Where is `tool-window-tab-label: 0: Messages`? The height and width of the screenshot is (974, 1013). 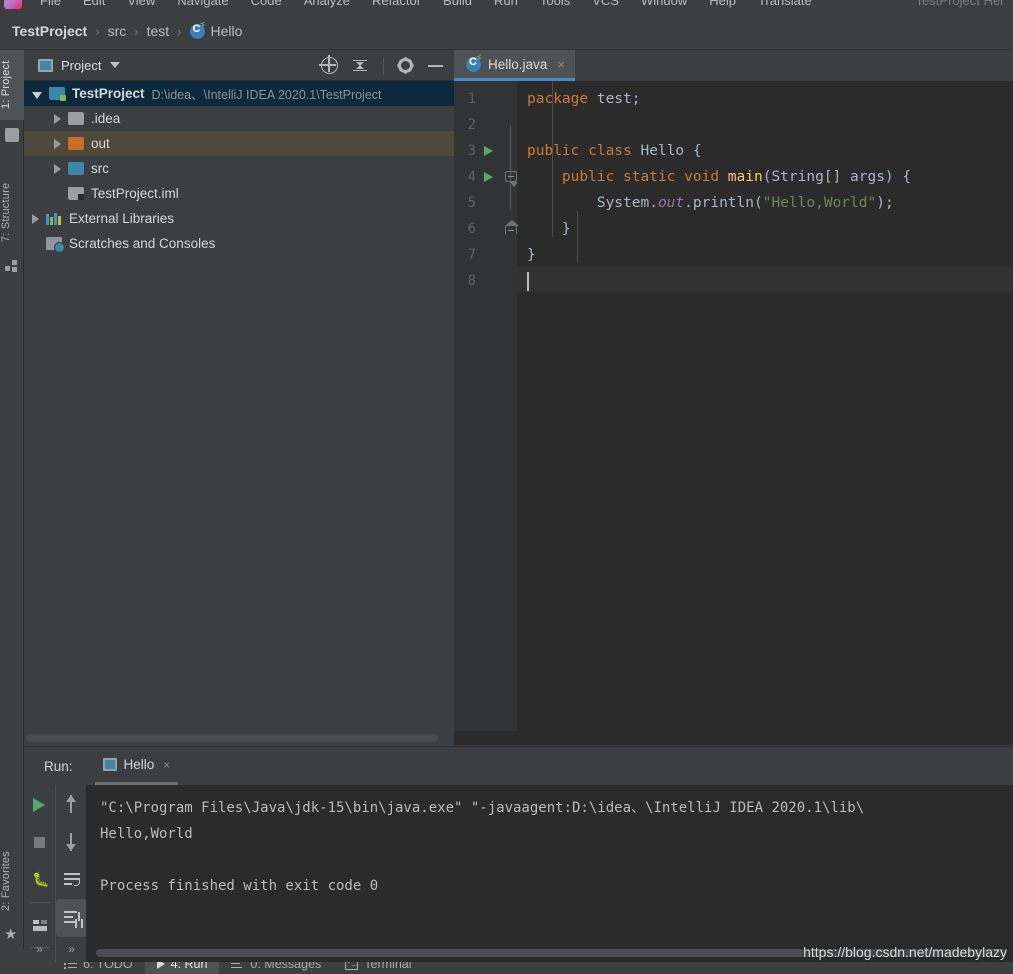
tool-window-tab-label: 0: Messages is located at coordinates (286, 966).